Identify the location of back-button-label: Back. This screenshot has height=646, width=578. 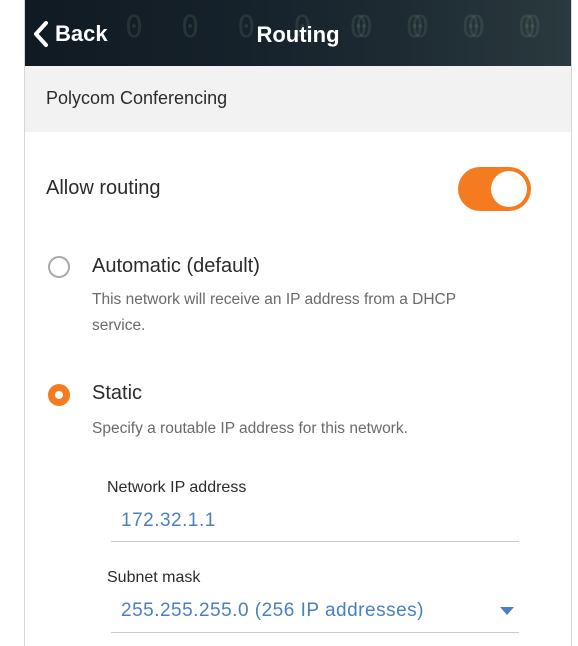
(81, 33).